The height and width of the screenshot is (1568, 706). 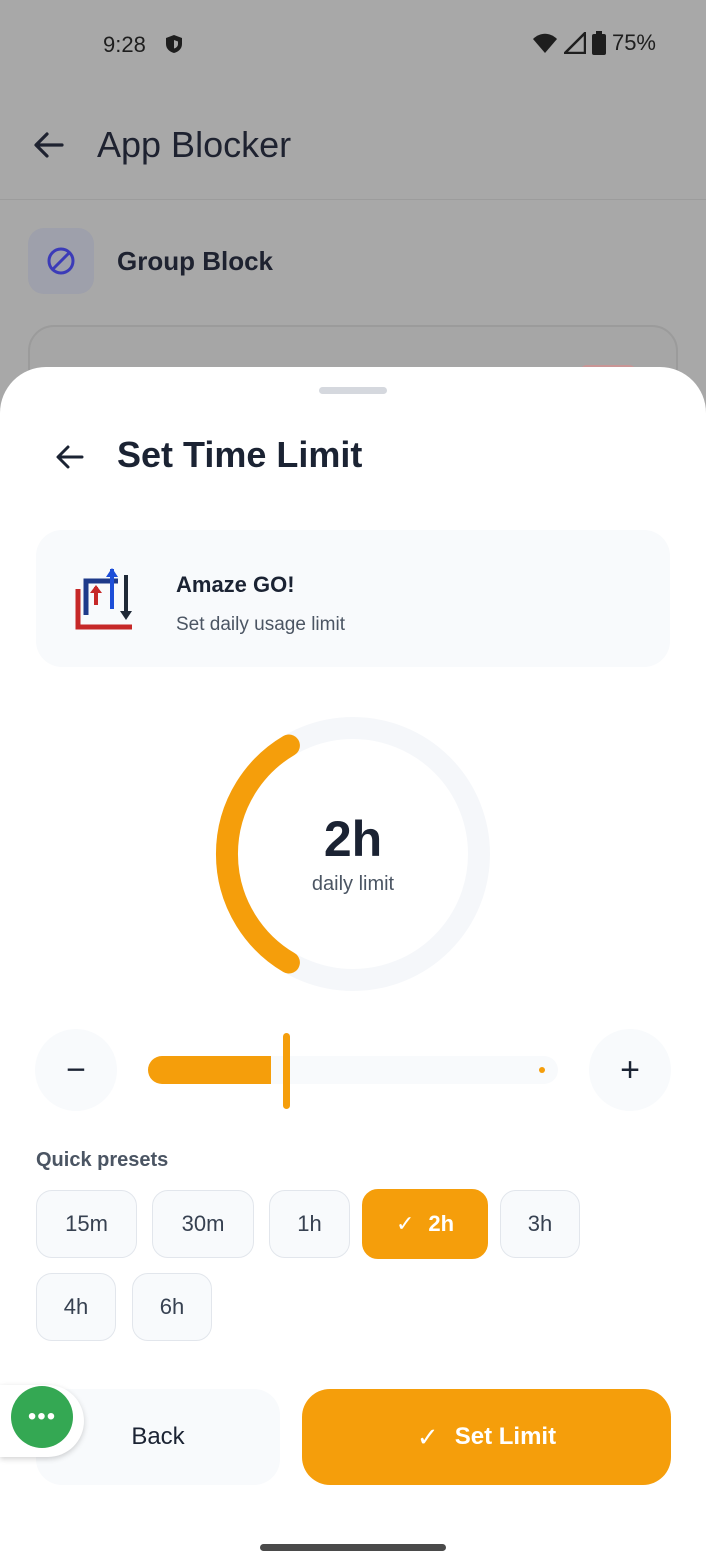 What do you see at coordinates (353, 390) in the screenshot?
I see `drag-handle` at bounding box center [353, 390].